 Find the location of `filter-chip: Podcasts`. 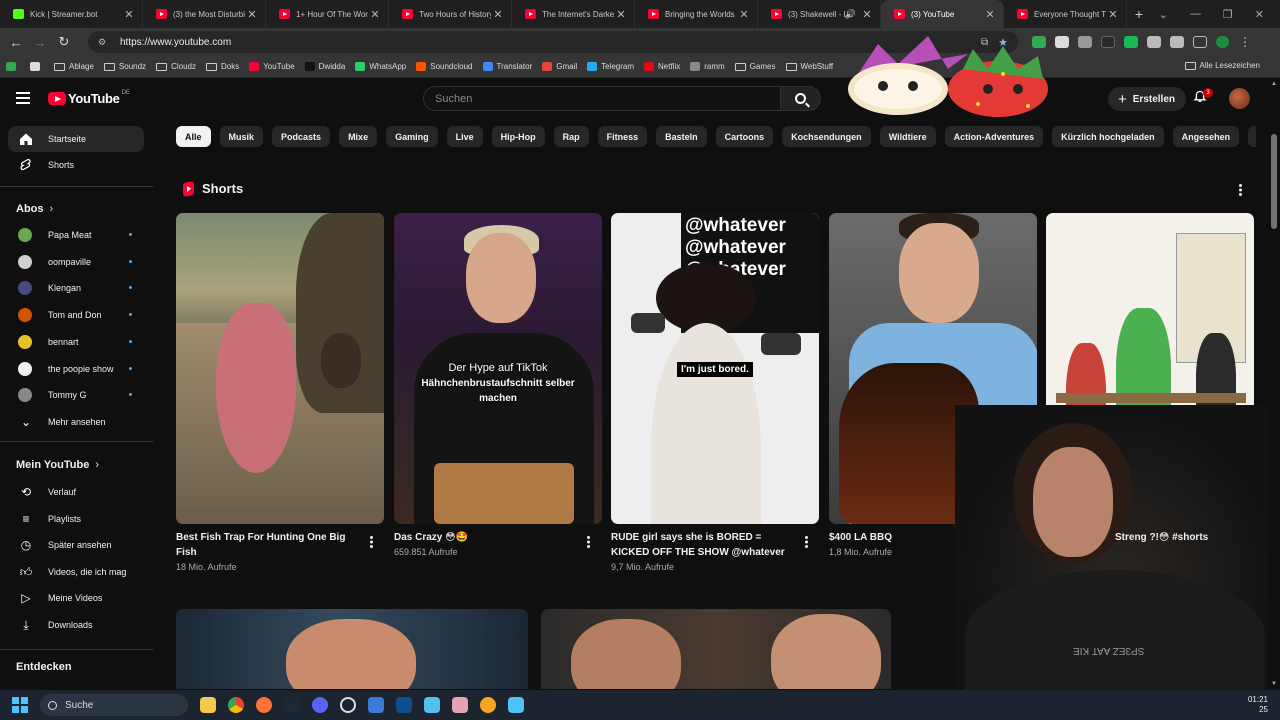

filter-chip: Podcasts is located at coordinates (301, 136).